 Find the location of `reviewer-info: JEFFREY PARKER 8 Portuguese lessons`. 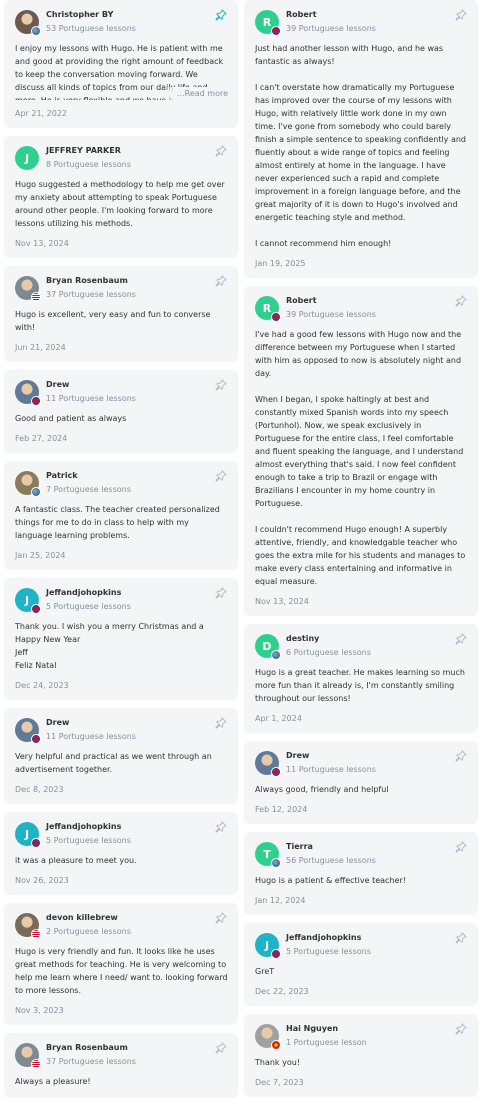

reviewer-info: JEFFREY PARKER 8 Portuguese lessons is located at coordinates (88, 158).